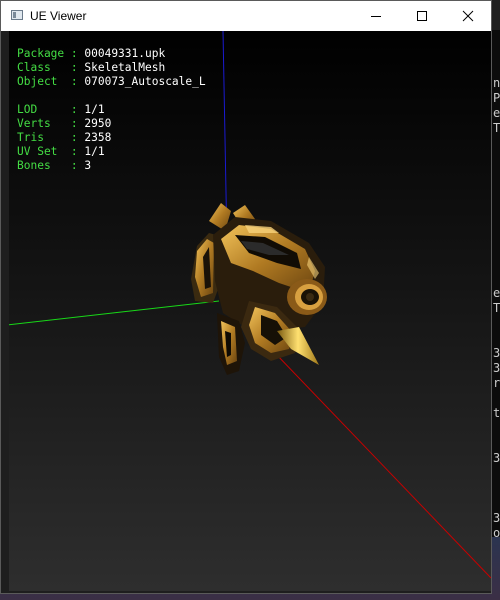 This screenshot has width=500, height=600. I want to click on info-value: SkeletalMesh, so click(125, 67).